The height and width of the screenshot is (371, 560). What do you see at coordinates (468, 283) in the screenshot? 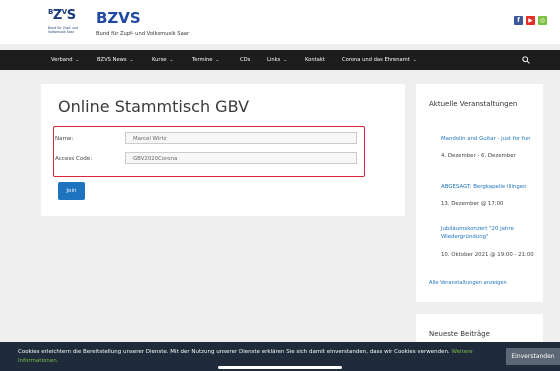
I see `all-events-link: Alle Veranstaltungen anzeigen` at bounding box center [468, 283].